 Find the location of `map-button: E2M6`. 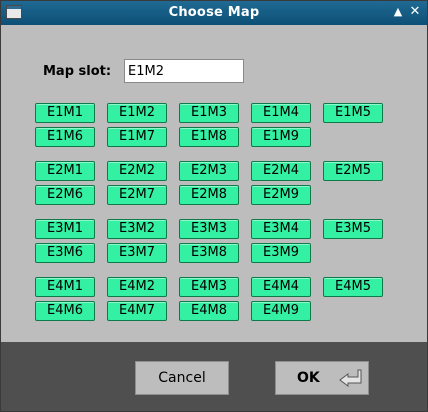

map-button: E2M6 is located at coordinates (65, 195).